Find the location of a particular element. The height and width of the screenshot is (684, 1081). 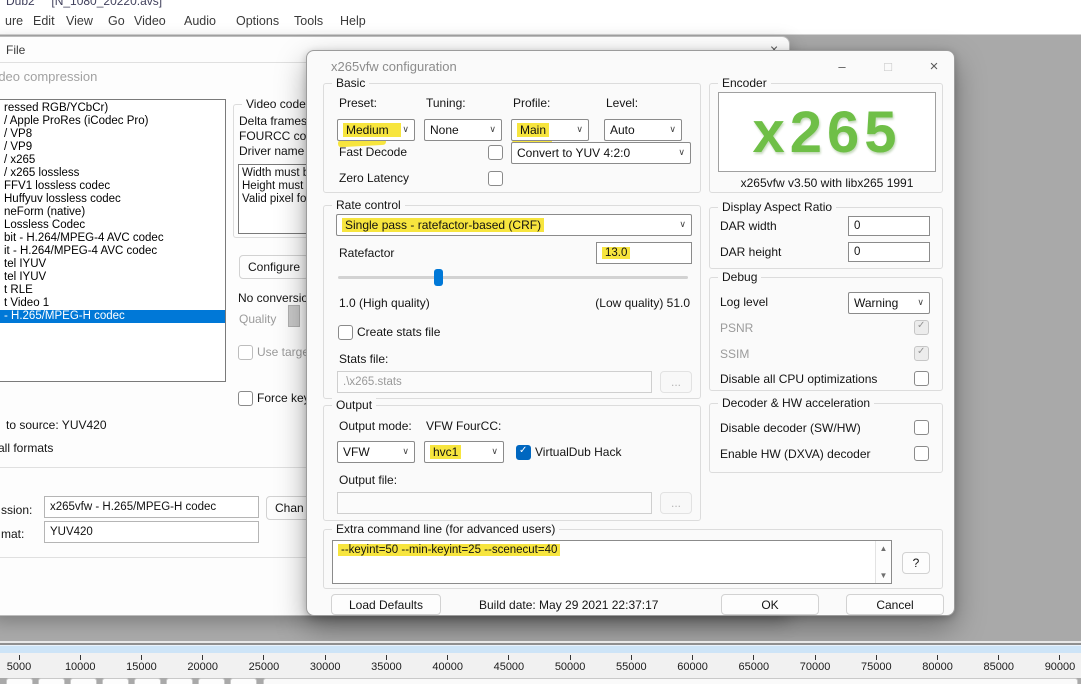

preset-combo: Medium ∨ is located at coordinates (376, 130).